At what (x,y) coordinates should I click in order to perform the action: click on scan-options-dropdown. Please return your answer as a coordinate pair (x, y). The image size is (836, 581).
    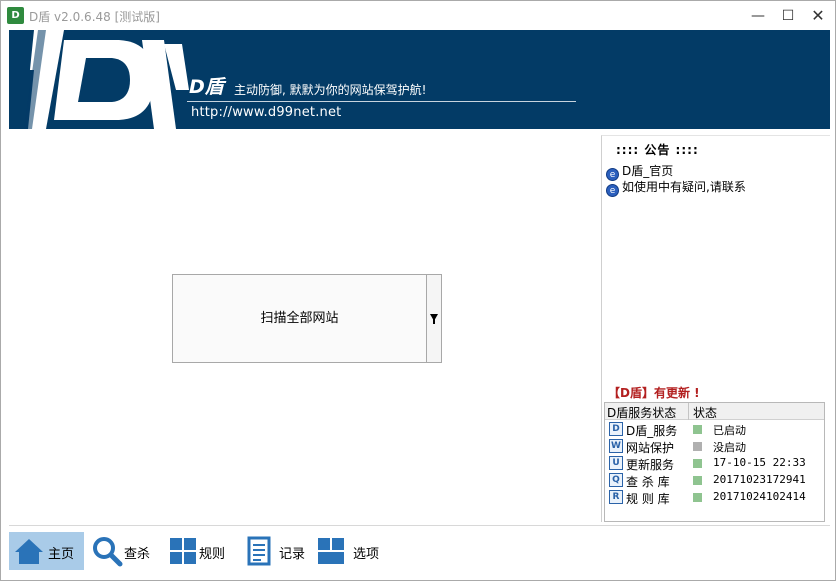
    Looking at the image, I should click on (434, 318).